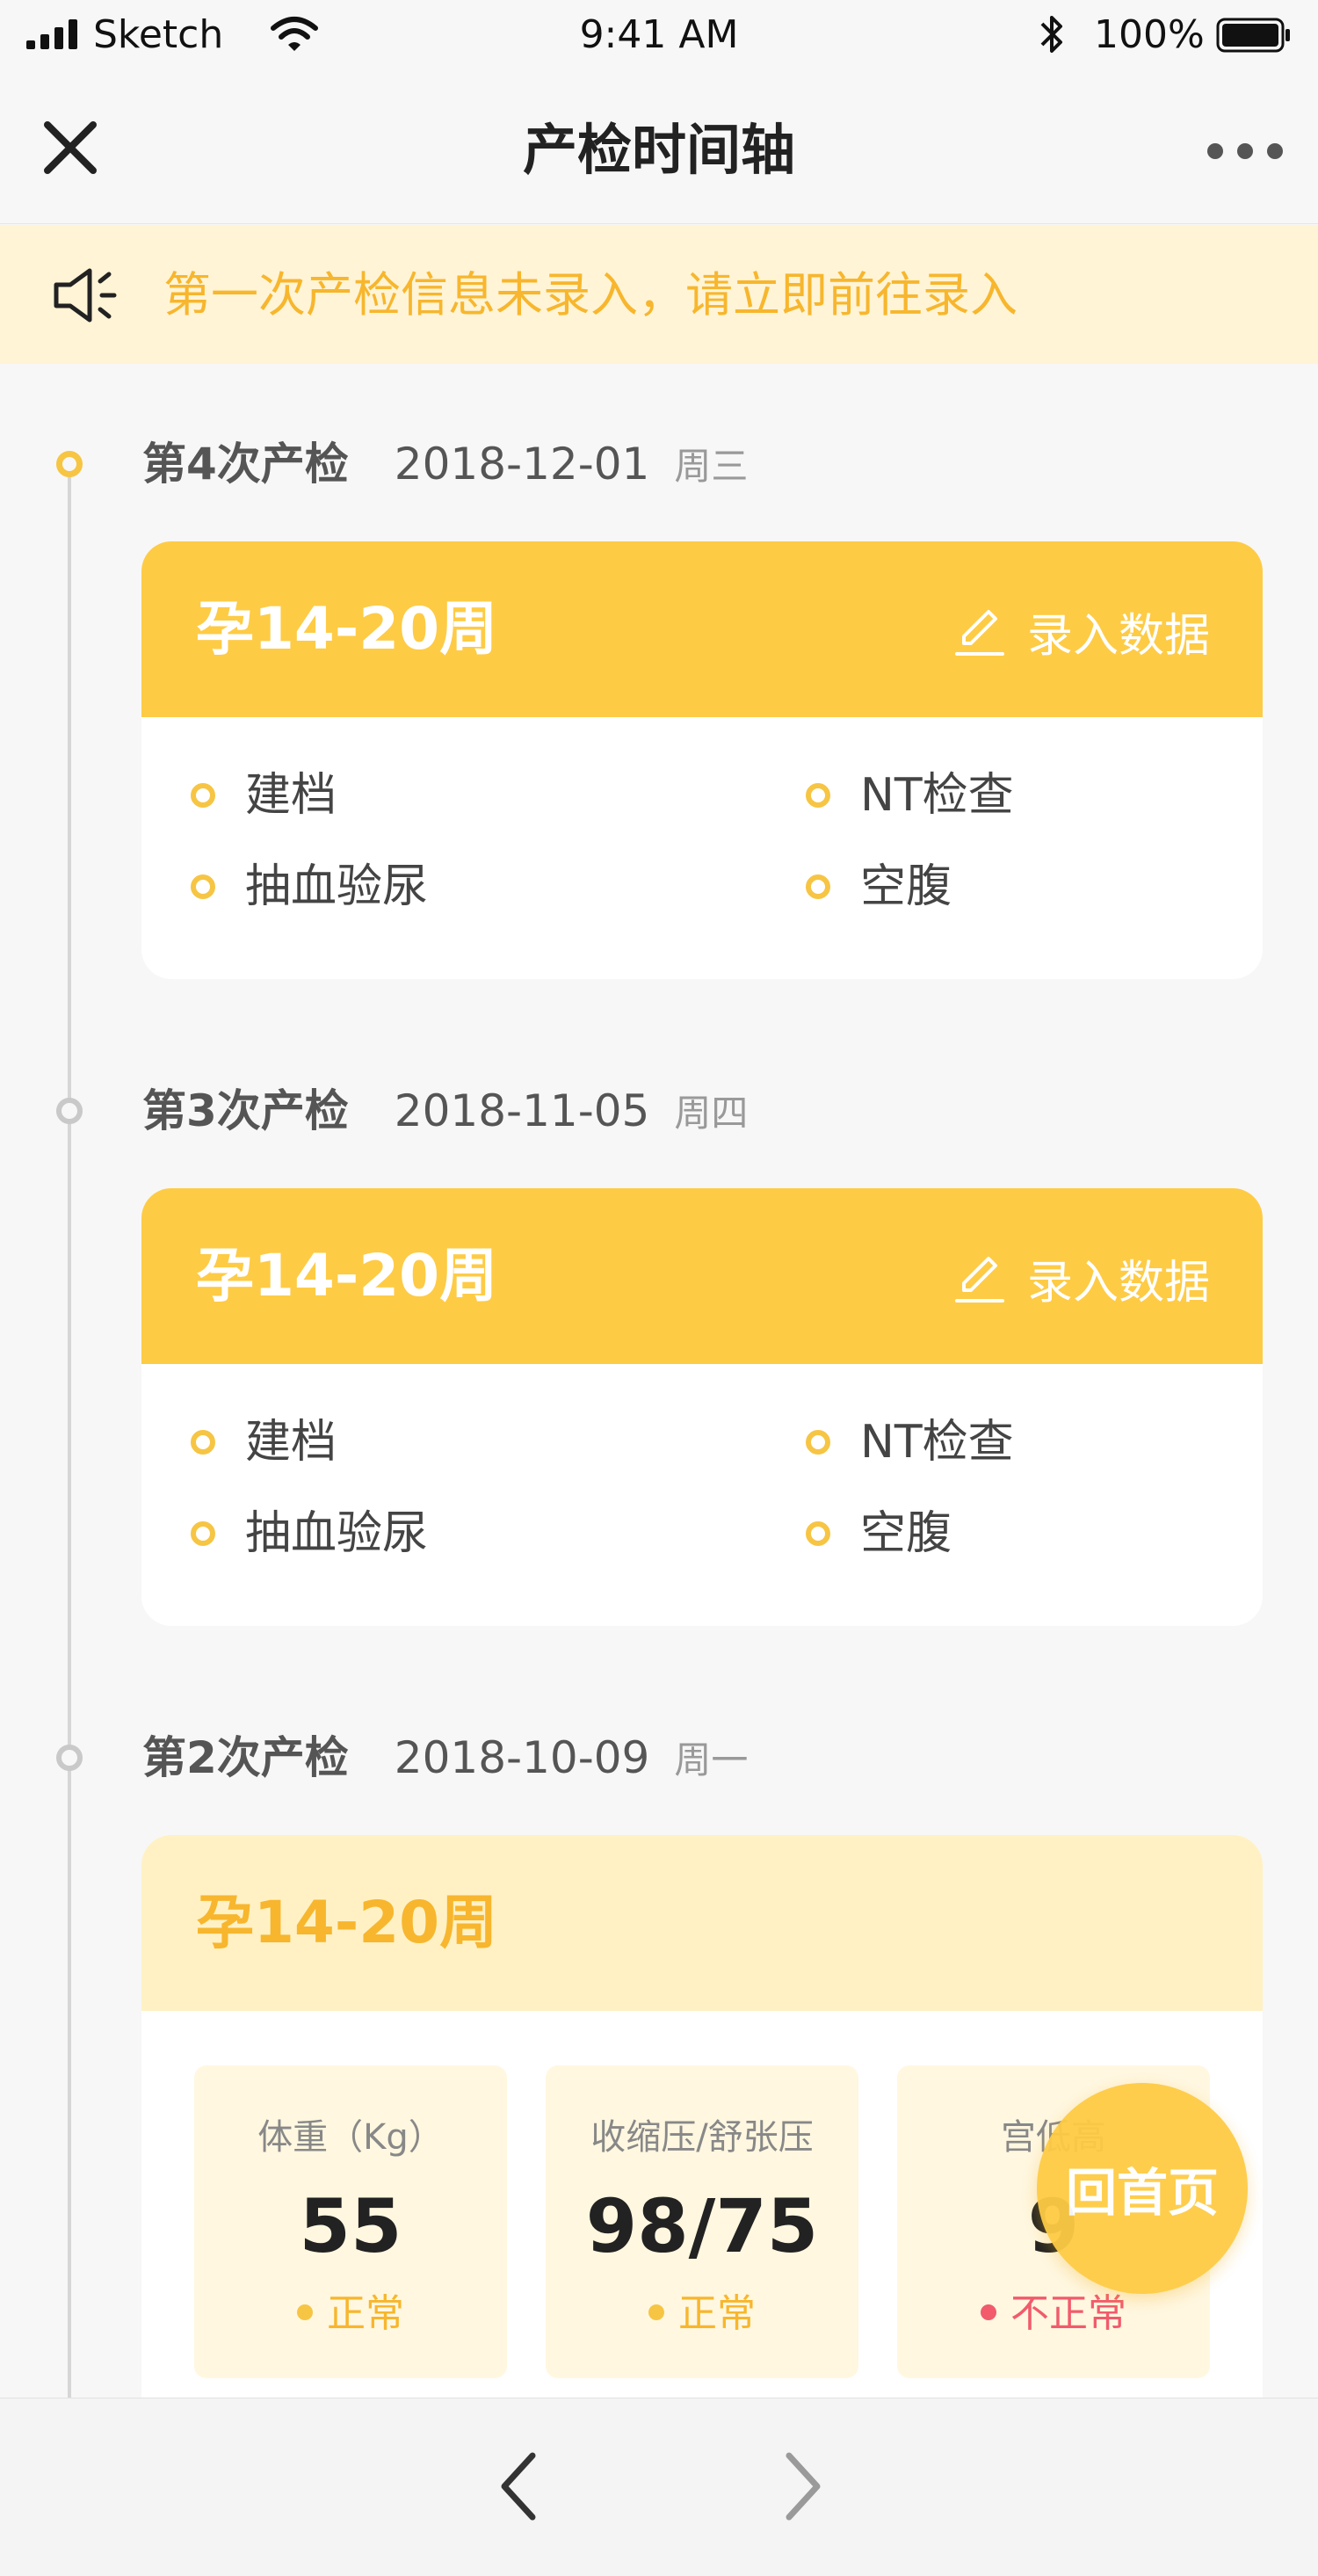 The width and height of the screenshot is (1318, 2576). I want to click on metric-status: 不正常, so click(1053, 2314).